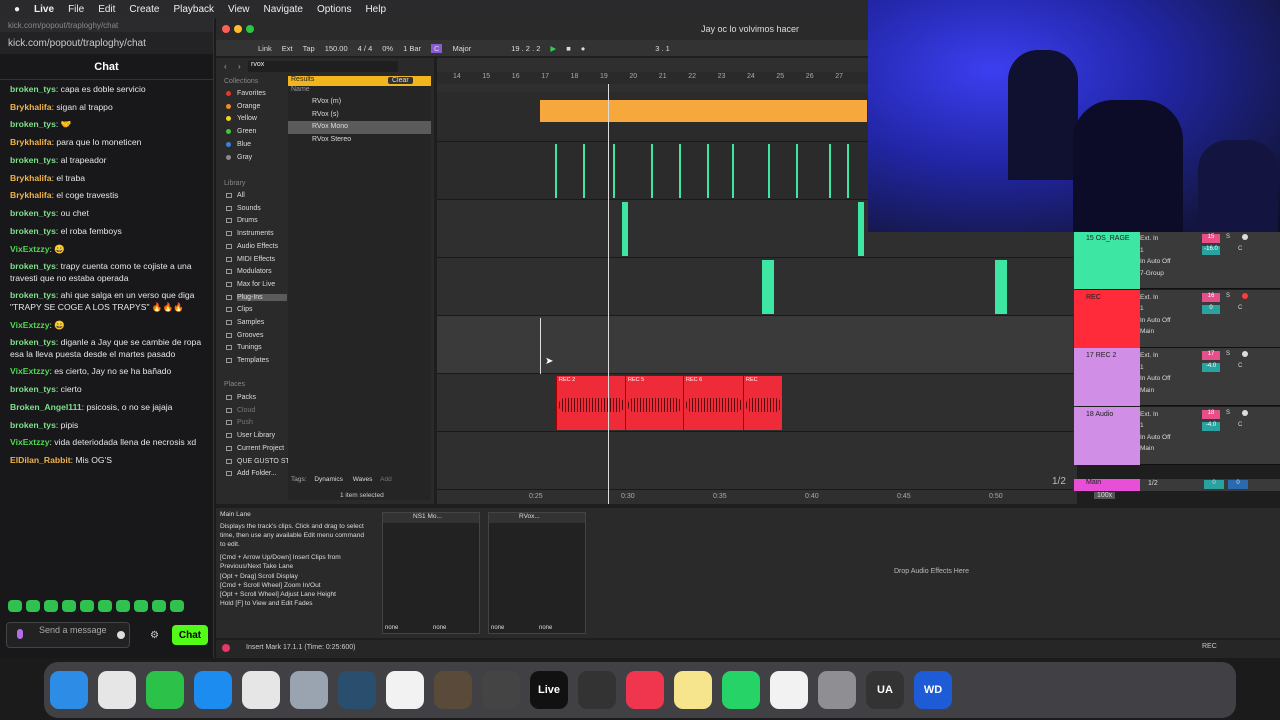 The image size is (1280, 720). I want to click on forward-arrow-icon: ›, so click(239, 66).